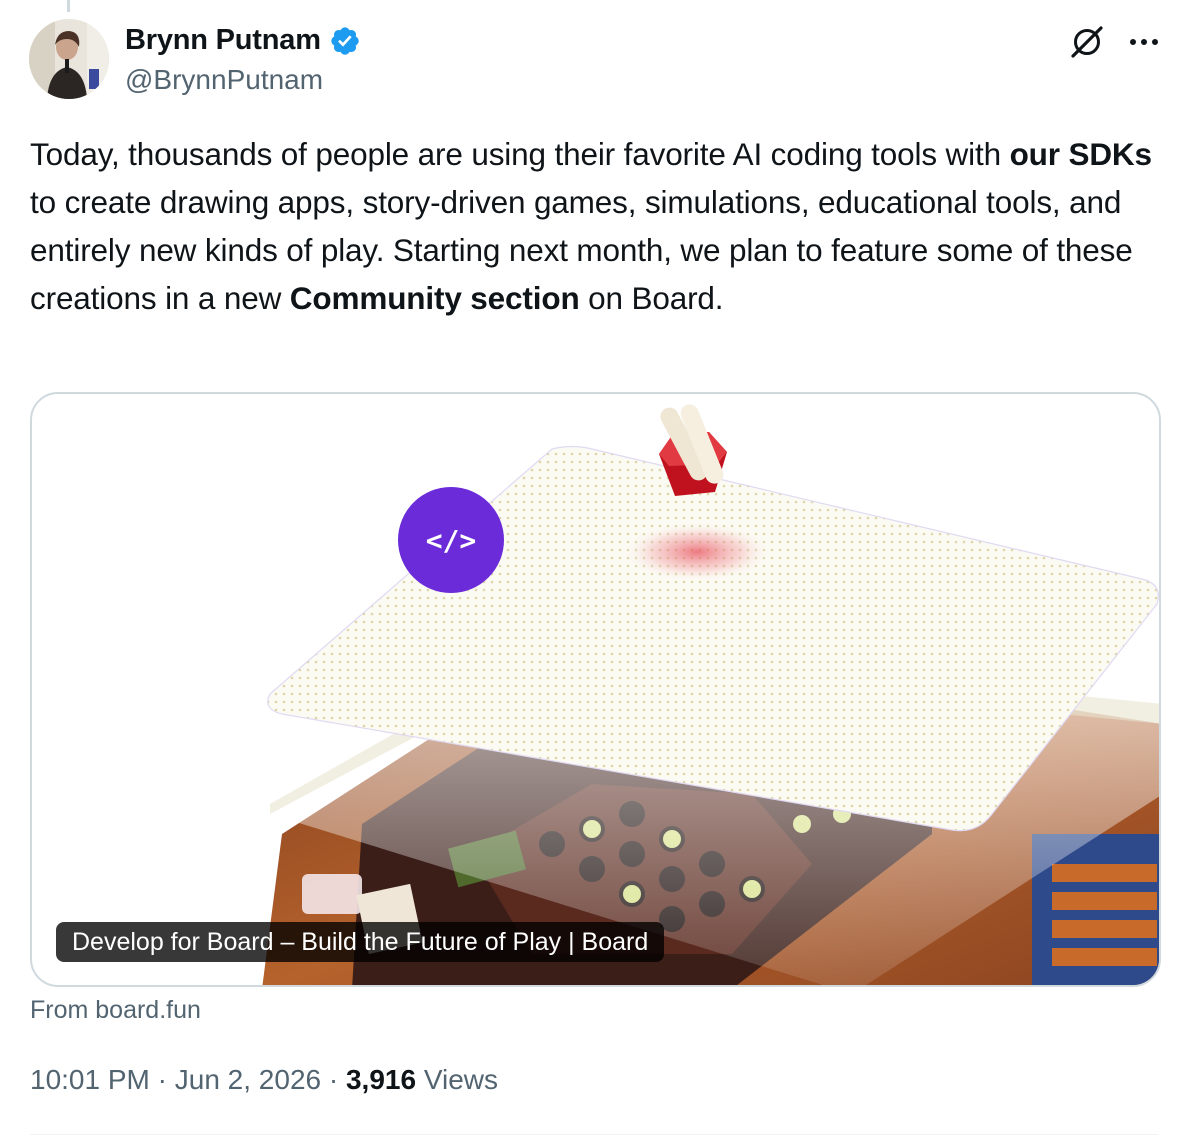 This screenshot has height=1142, width=1188. What do you see at coordinates (381, 1079) in the screenshot?
I see `views-count: 3,916` at bounding box center [381, 1079].